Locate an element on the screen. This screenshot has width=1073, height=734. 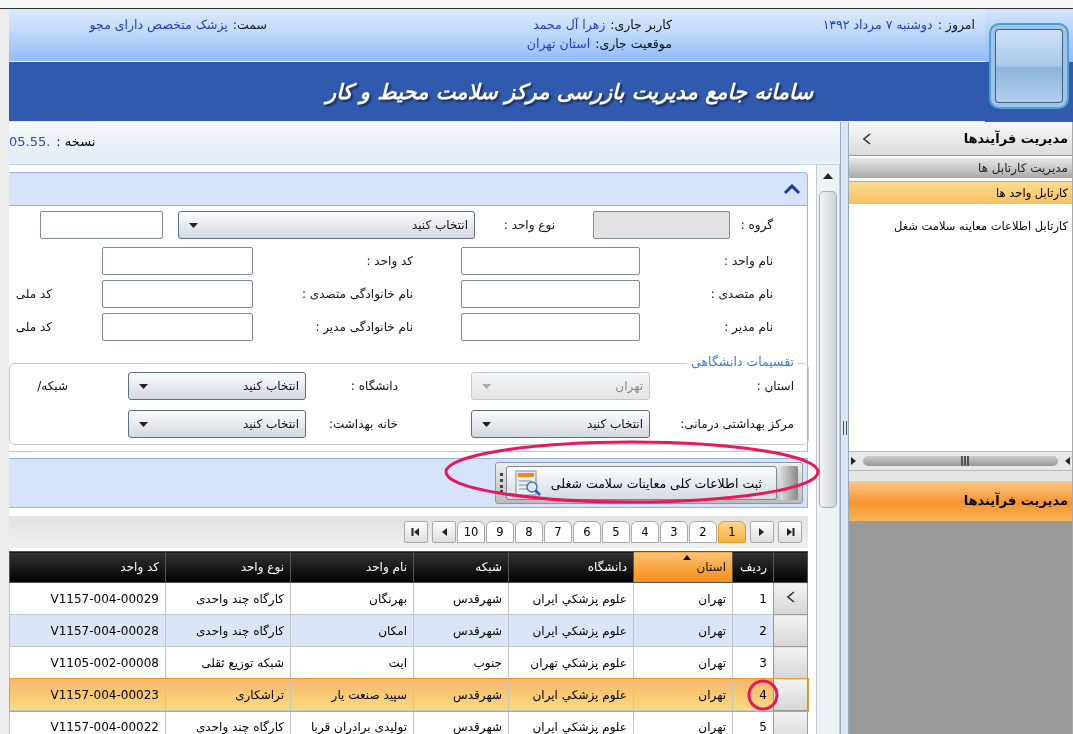
table-cell: کارگاه چند واحدی is located at coordinates (228, 598).